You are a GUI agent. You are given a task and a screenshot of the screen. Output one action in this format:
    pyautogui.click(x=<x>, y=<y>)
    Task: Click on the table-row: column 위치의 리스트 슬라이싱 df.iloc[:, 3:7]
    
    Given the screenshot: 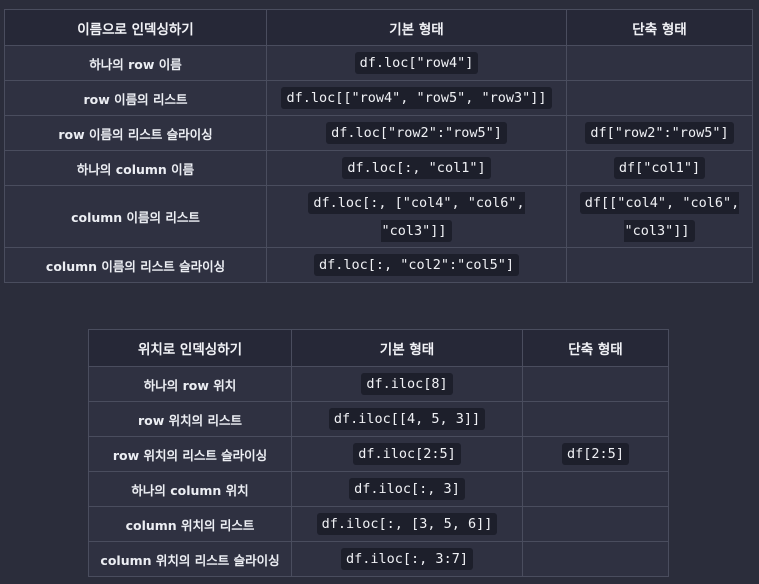 What is the action you would take?
    pyautogui.click(x=378, y=559)
    